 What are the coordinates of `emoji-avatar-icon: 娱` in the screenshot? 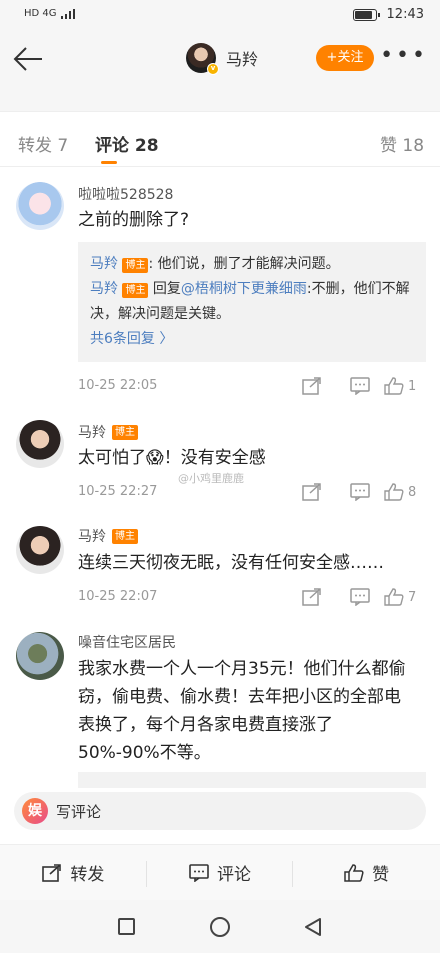 It's located at (35, 811).